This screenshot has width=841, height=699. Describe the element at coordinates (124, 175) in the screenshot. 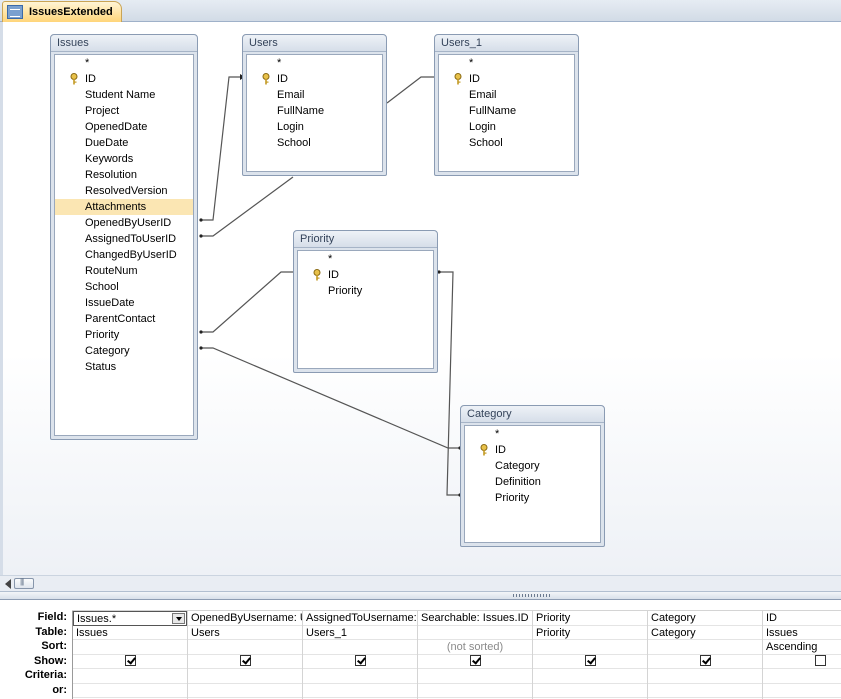

I see `field-row: Resolution` at that location.